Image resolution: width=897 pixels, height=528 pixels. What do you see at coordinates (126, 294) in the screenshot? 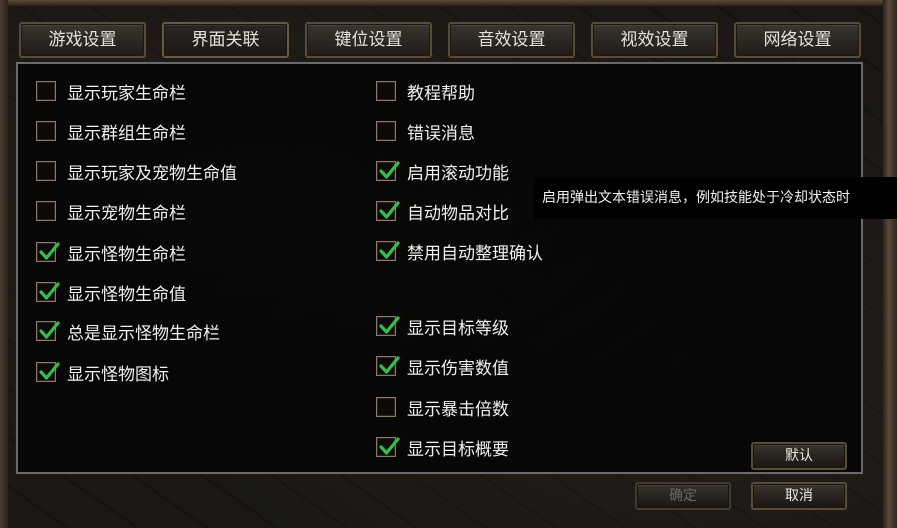
I see `option-label: 显示怪物生命值` at bounding box center [126, 294].